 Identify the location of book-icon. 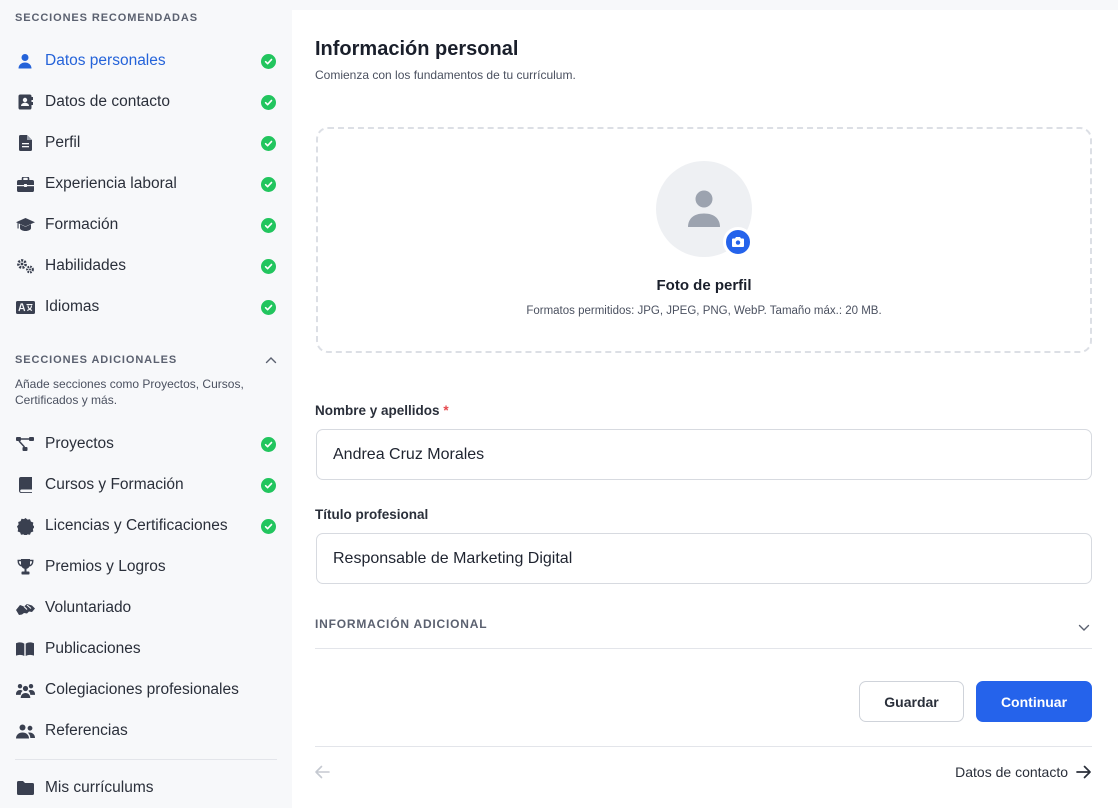
(25, 485).